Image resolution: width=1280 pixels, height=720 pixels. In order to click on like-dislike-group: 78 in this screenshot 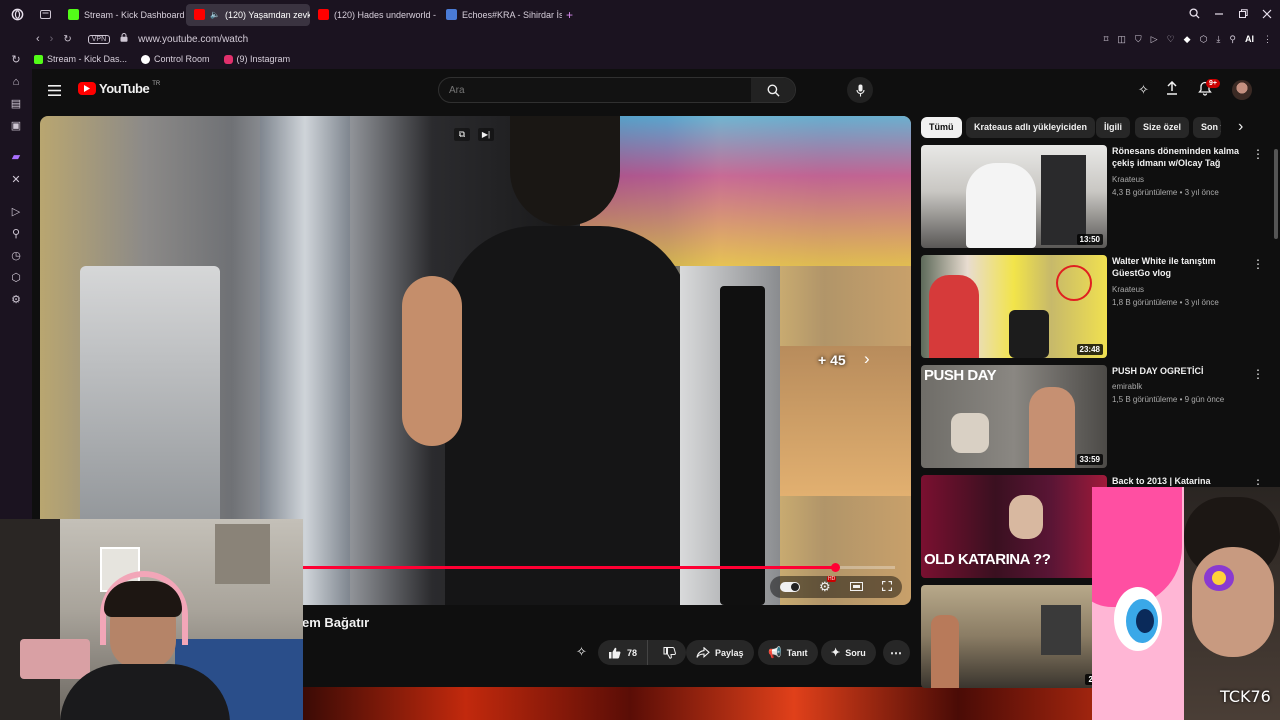, I will do `click(642, 652)`.